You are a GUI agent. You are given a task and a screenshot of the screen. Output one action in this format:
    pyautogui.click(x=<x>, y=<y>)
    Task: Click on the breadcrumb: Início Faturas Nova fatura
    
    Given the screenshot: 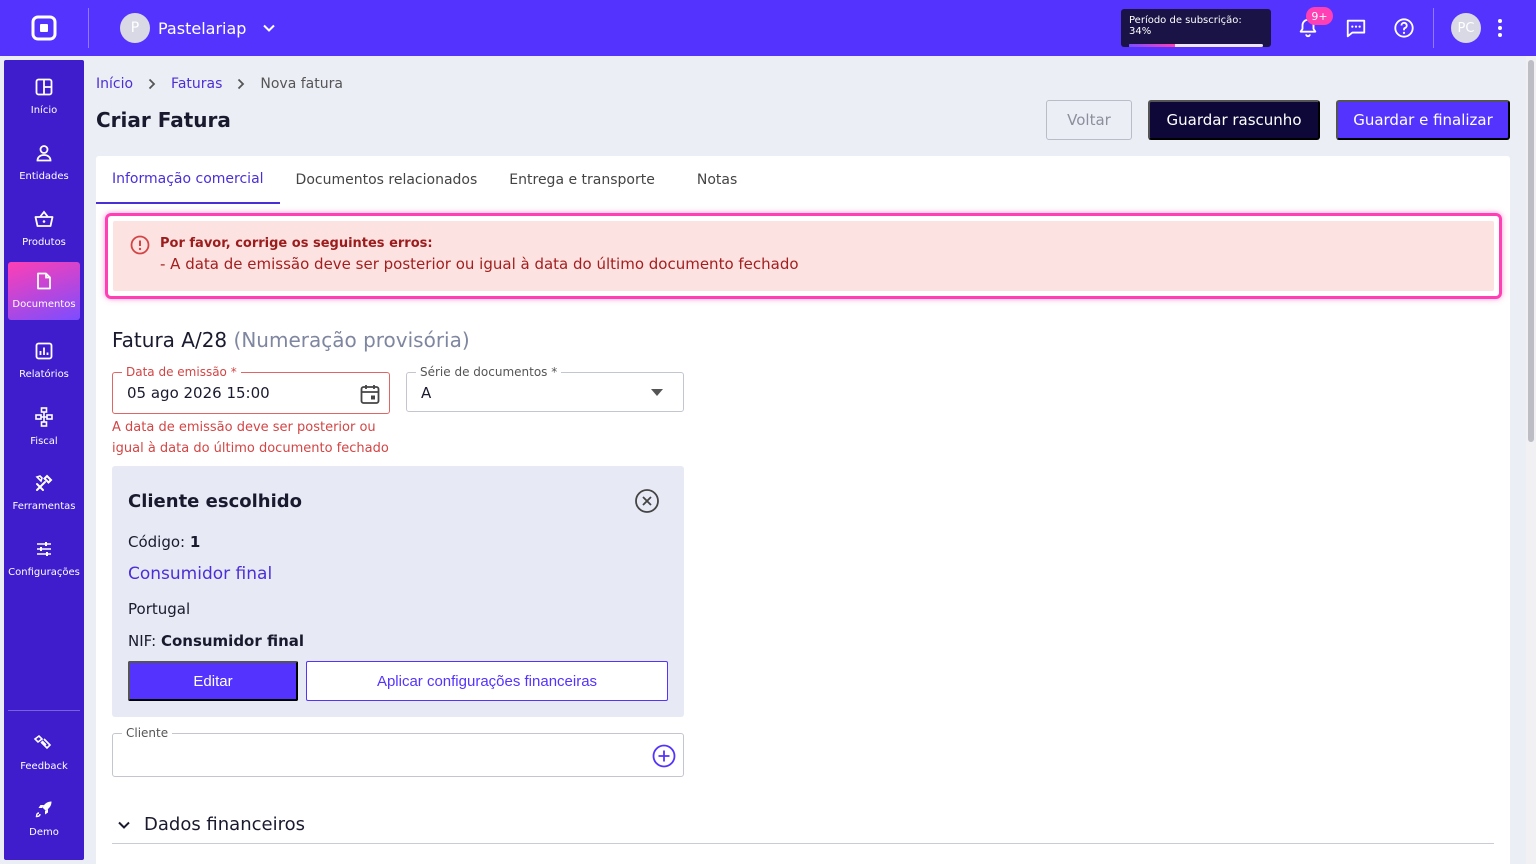 What is the action you would take?
    pyautogui.click(x=219, y=84)
    